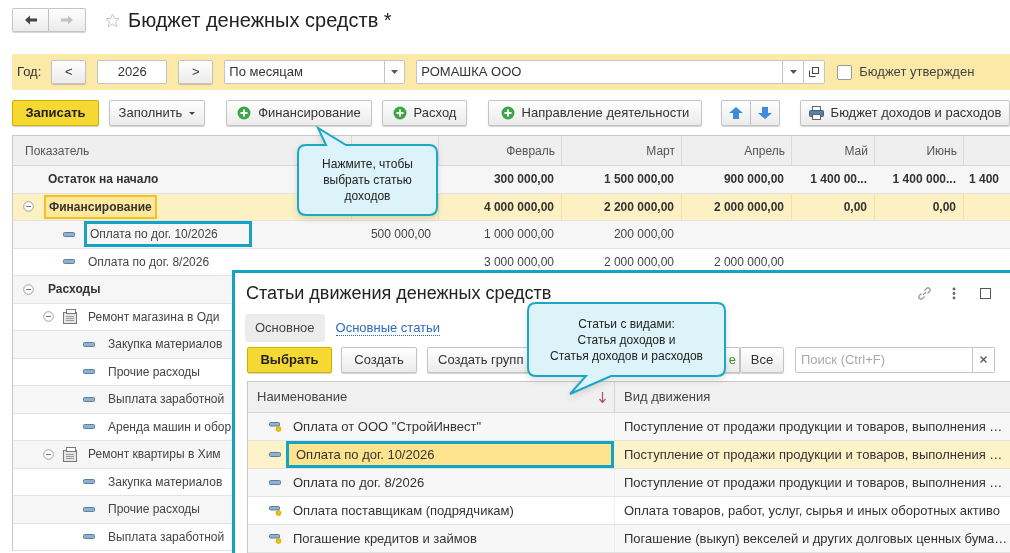  Describe the element at coordinates (289, 359) in the screenshot. I see `toolbar-button: Выбрать` at that location.